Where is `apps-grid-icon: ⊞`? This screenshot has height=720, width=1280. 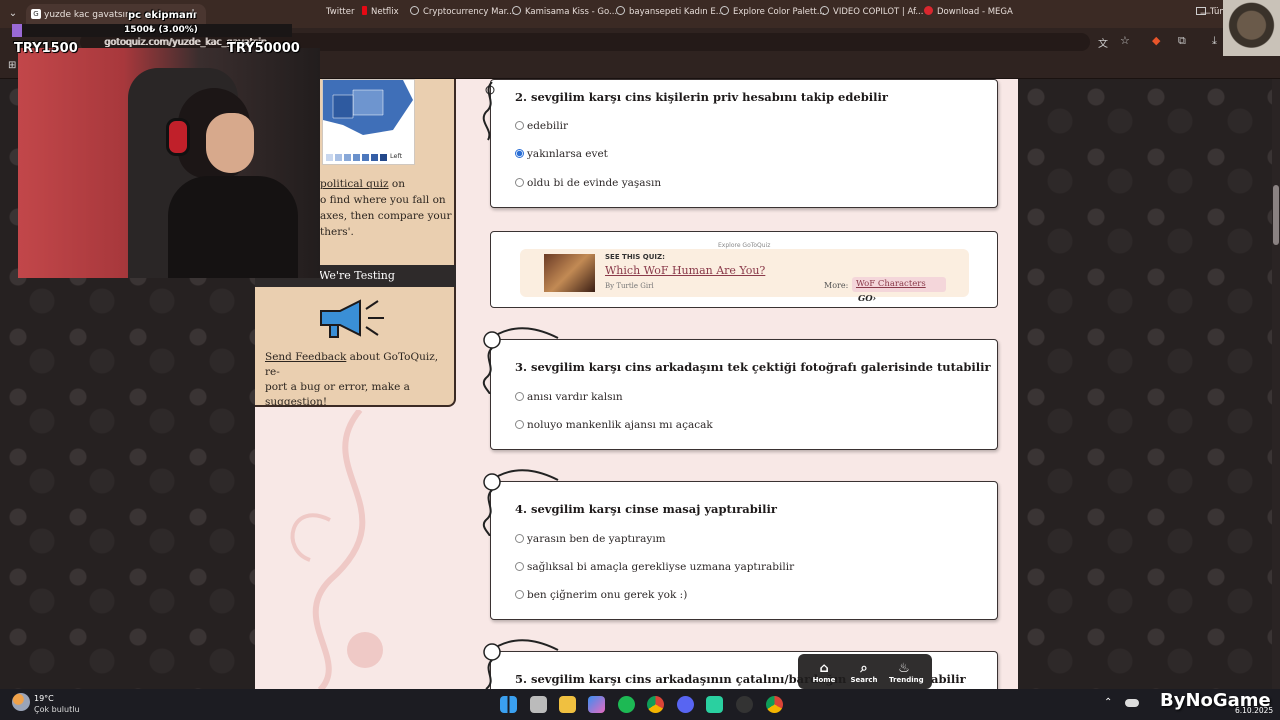 apps-grid-icon: ⊞ is located at coordinates (12, 65).